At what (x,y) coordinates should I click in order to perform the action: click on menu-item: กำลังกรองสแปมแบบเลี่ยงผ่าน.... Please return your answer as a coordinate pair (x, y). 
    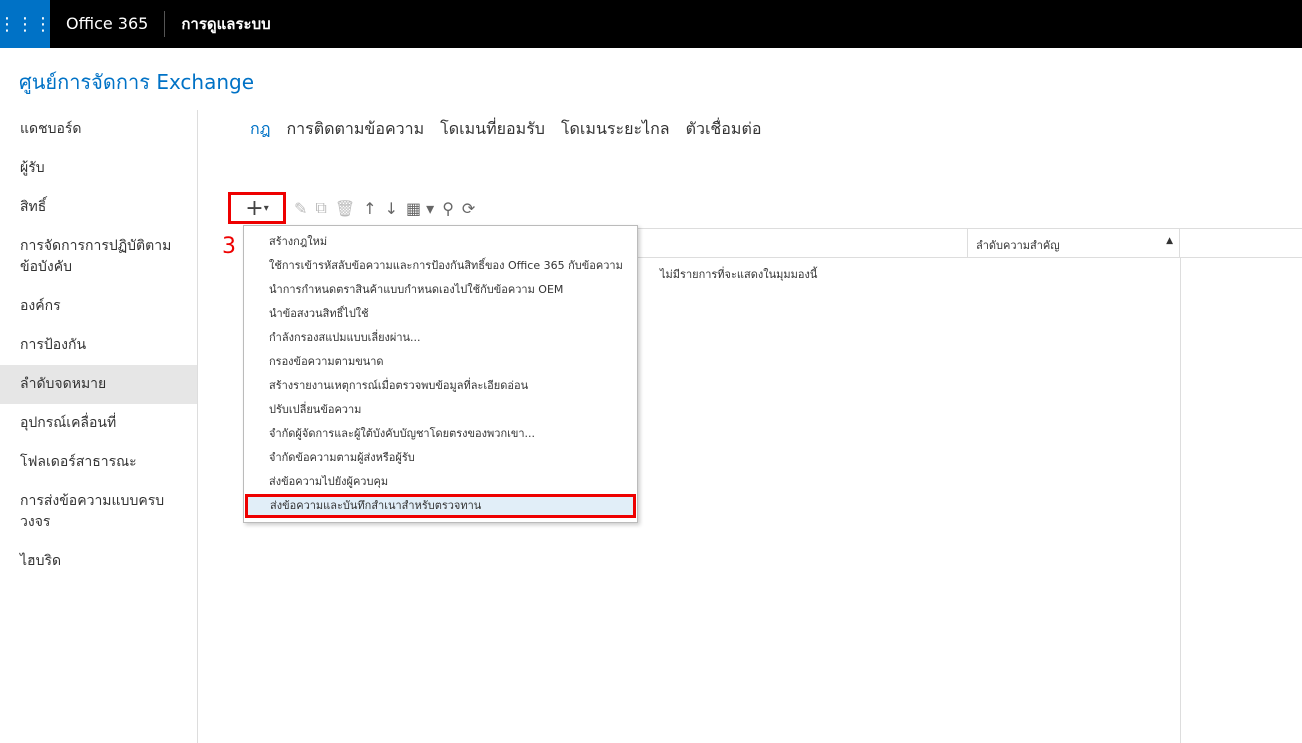
    Looking at the image, I should click on (440, 338).